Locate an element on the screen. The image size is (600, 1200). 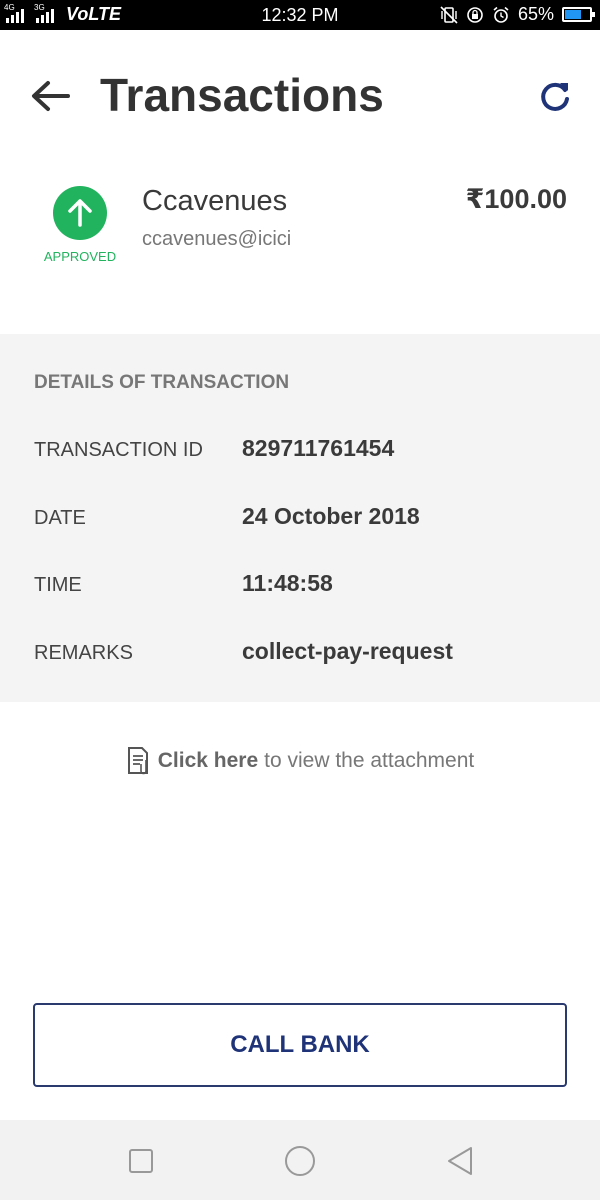
attachment-link: Click here to view the attachment is located at coordinates (300, 761).